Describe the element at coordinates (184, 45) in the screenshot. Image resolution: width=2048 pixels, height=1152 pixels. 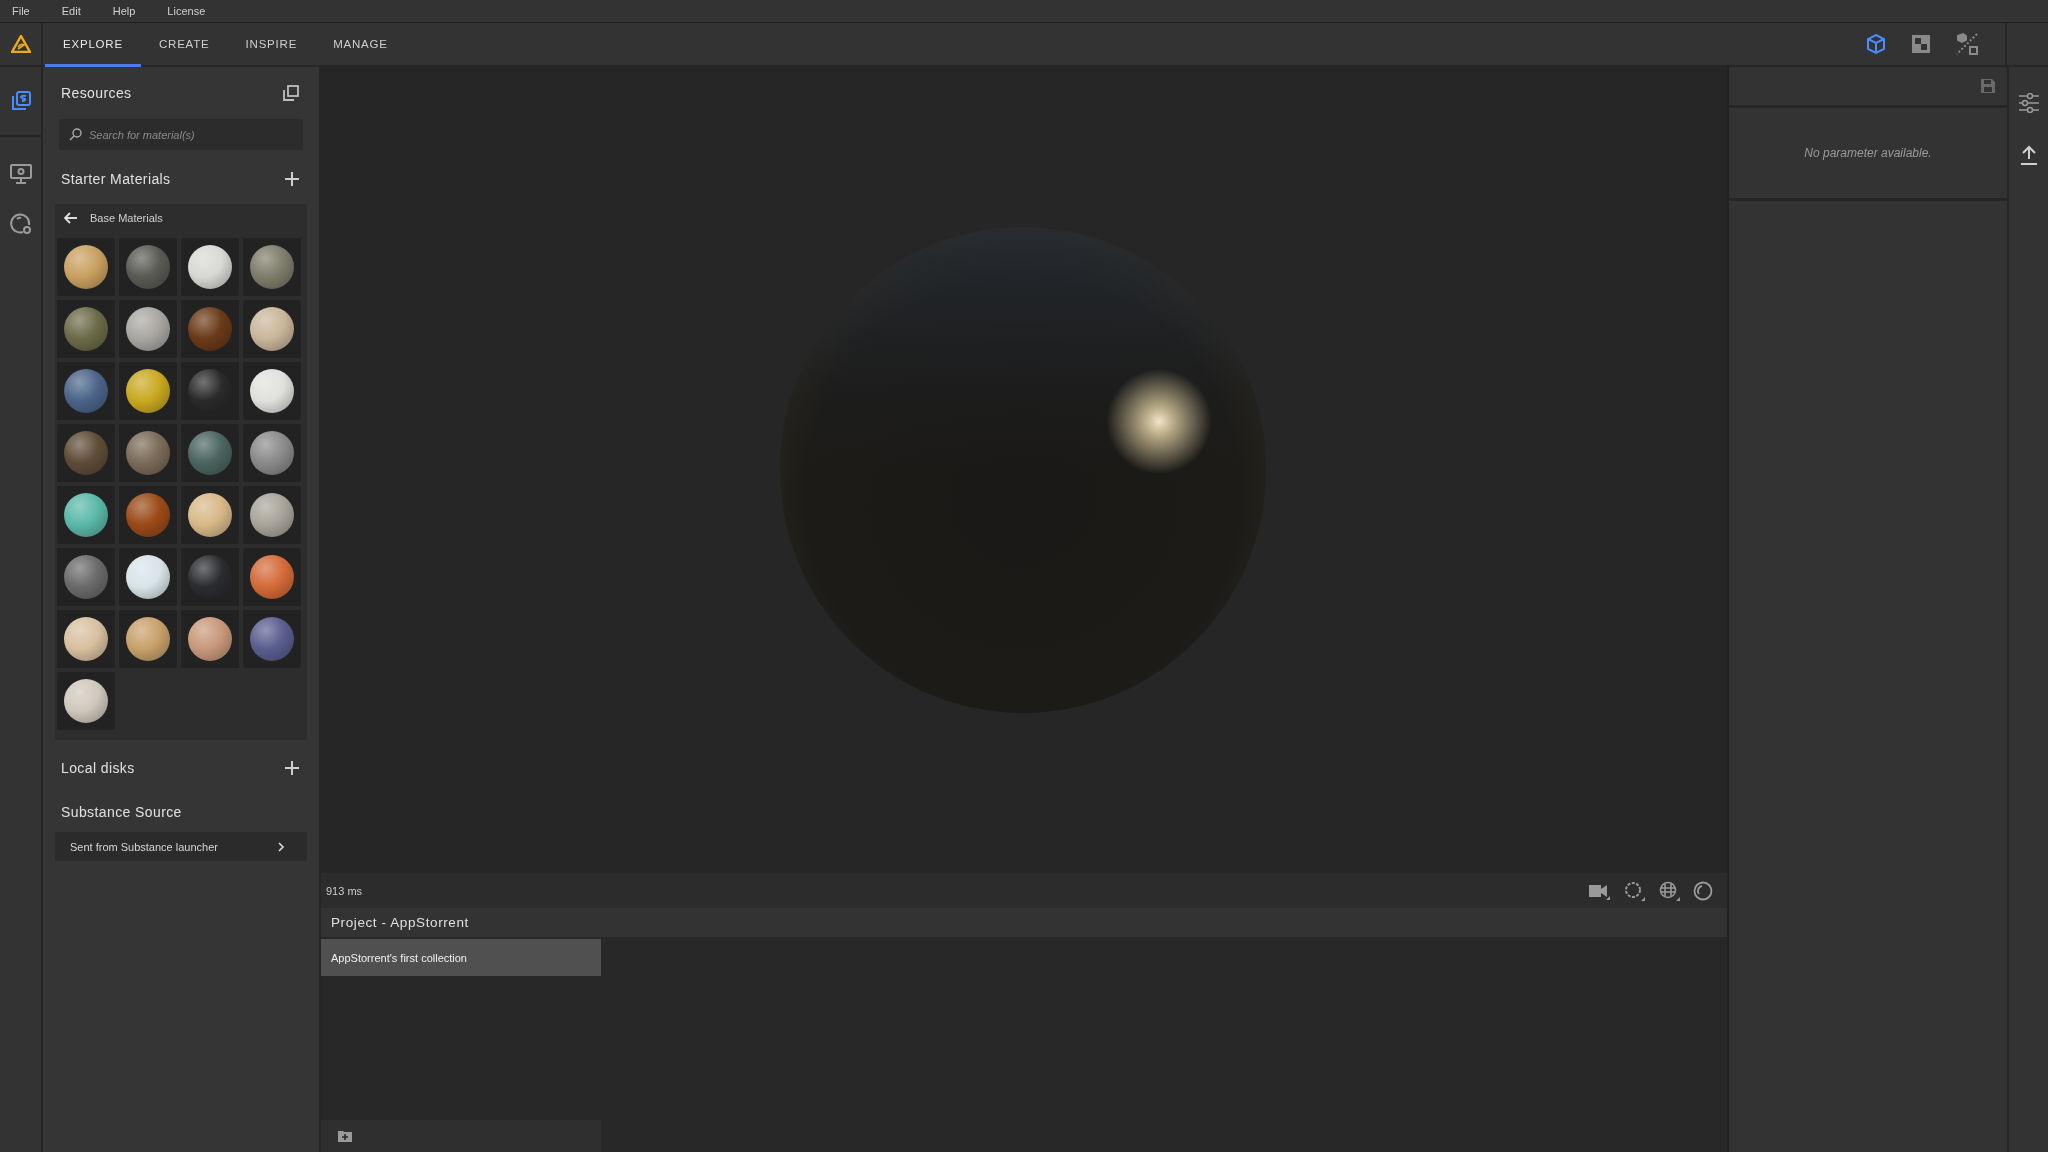
I see `nav-tab: CREATE` at that location.